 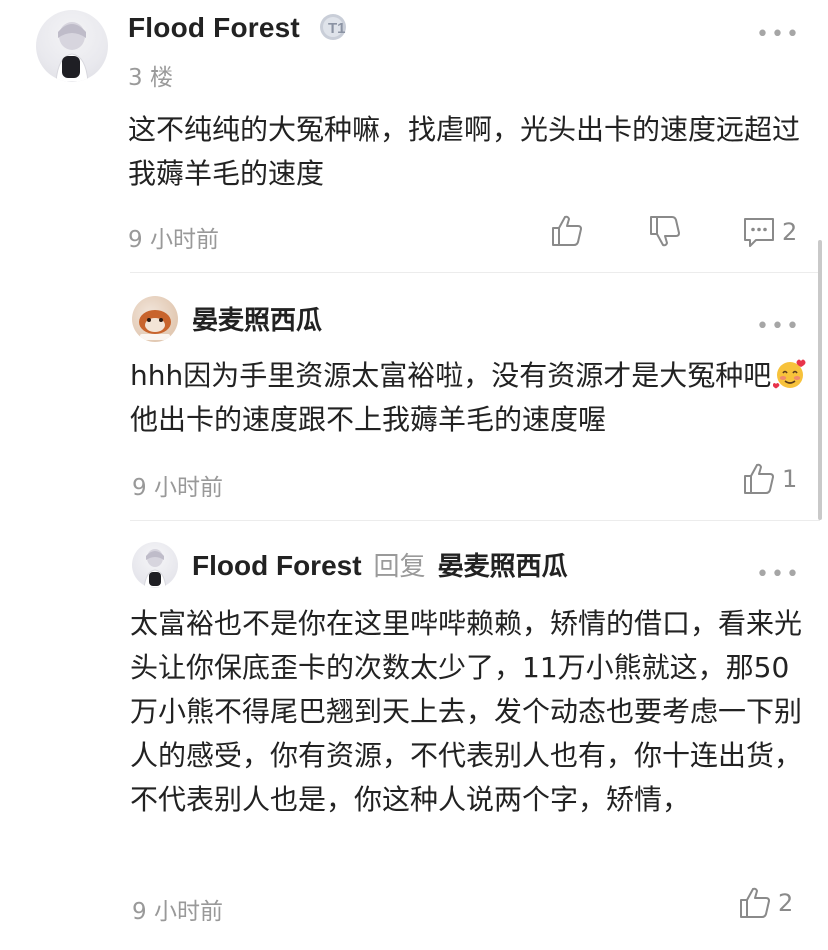 I want to click on thumbs-down-icon, so click(x=665, y=231).